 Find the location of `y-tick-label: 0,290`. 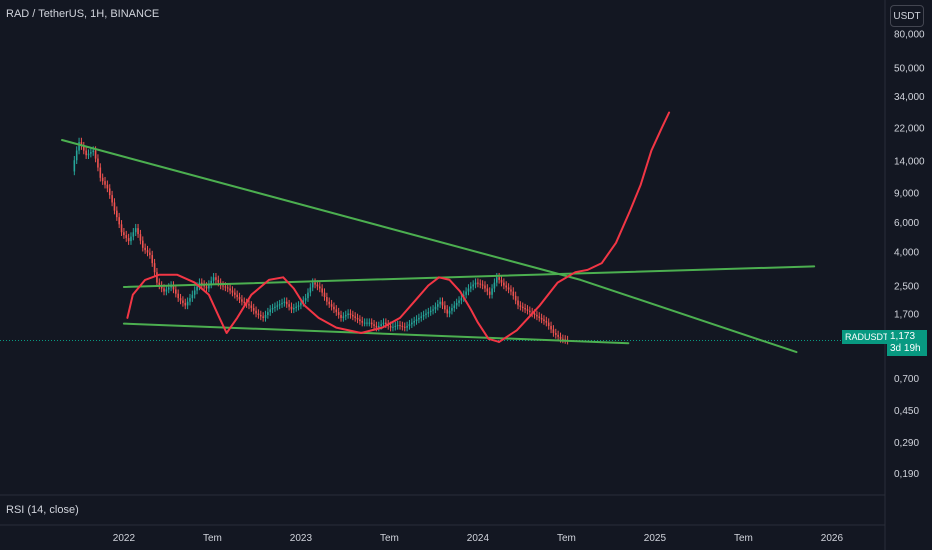

y-tick-label: 0,290 is located at coordinates (906, 443).